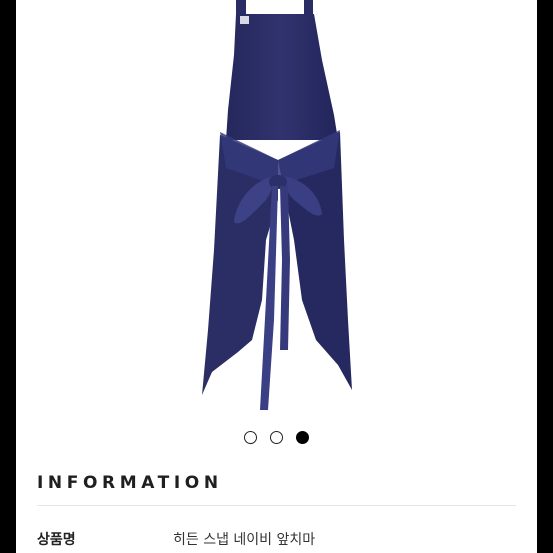 The image size is (553, 553). What do you see at coordinates (244, 20) in the screenshot?
I see `apron-label-tag` at bounding box center [244, 20].